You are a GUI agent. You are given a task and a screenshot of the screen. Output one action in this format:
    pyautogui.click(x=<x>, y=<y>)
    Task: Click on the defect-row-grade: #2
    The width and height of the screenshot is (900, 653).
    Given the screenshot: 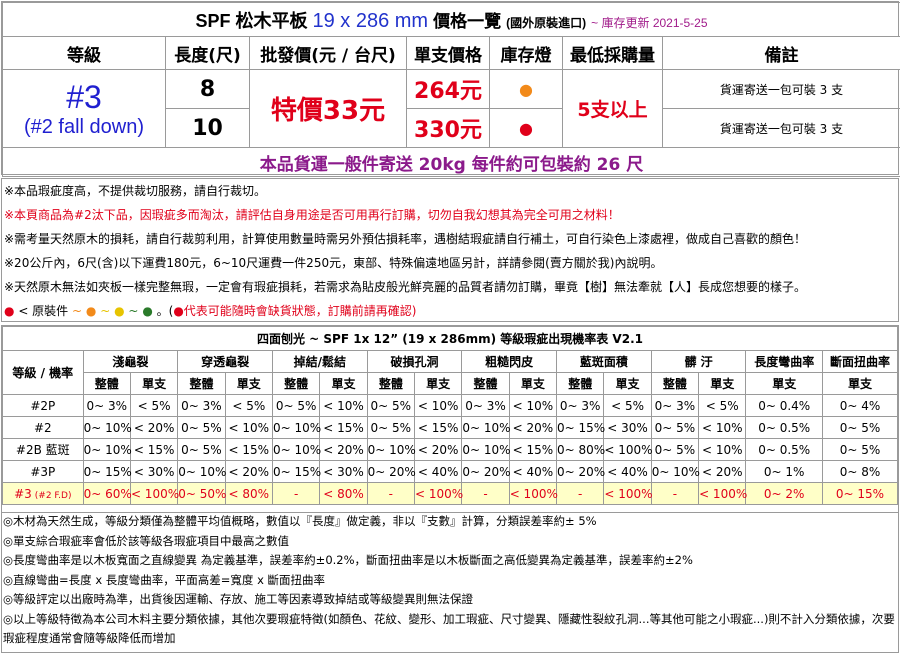 What is the action you would take?
    pyautogui.click(x=43, y=427)
    